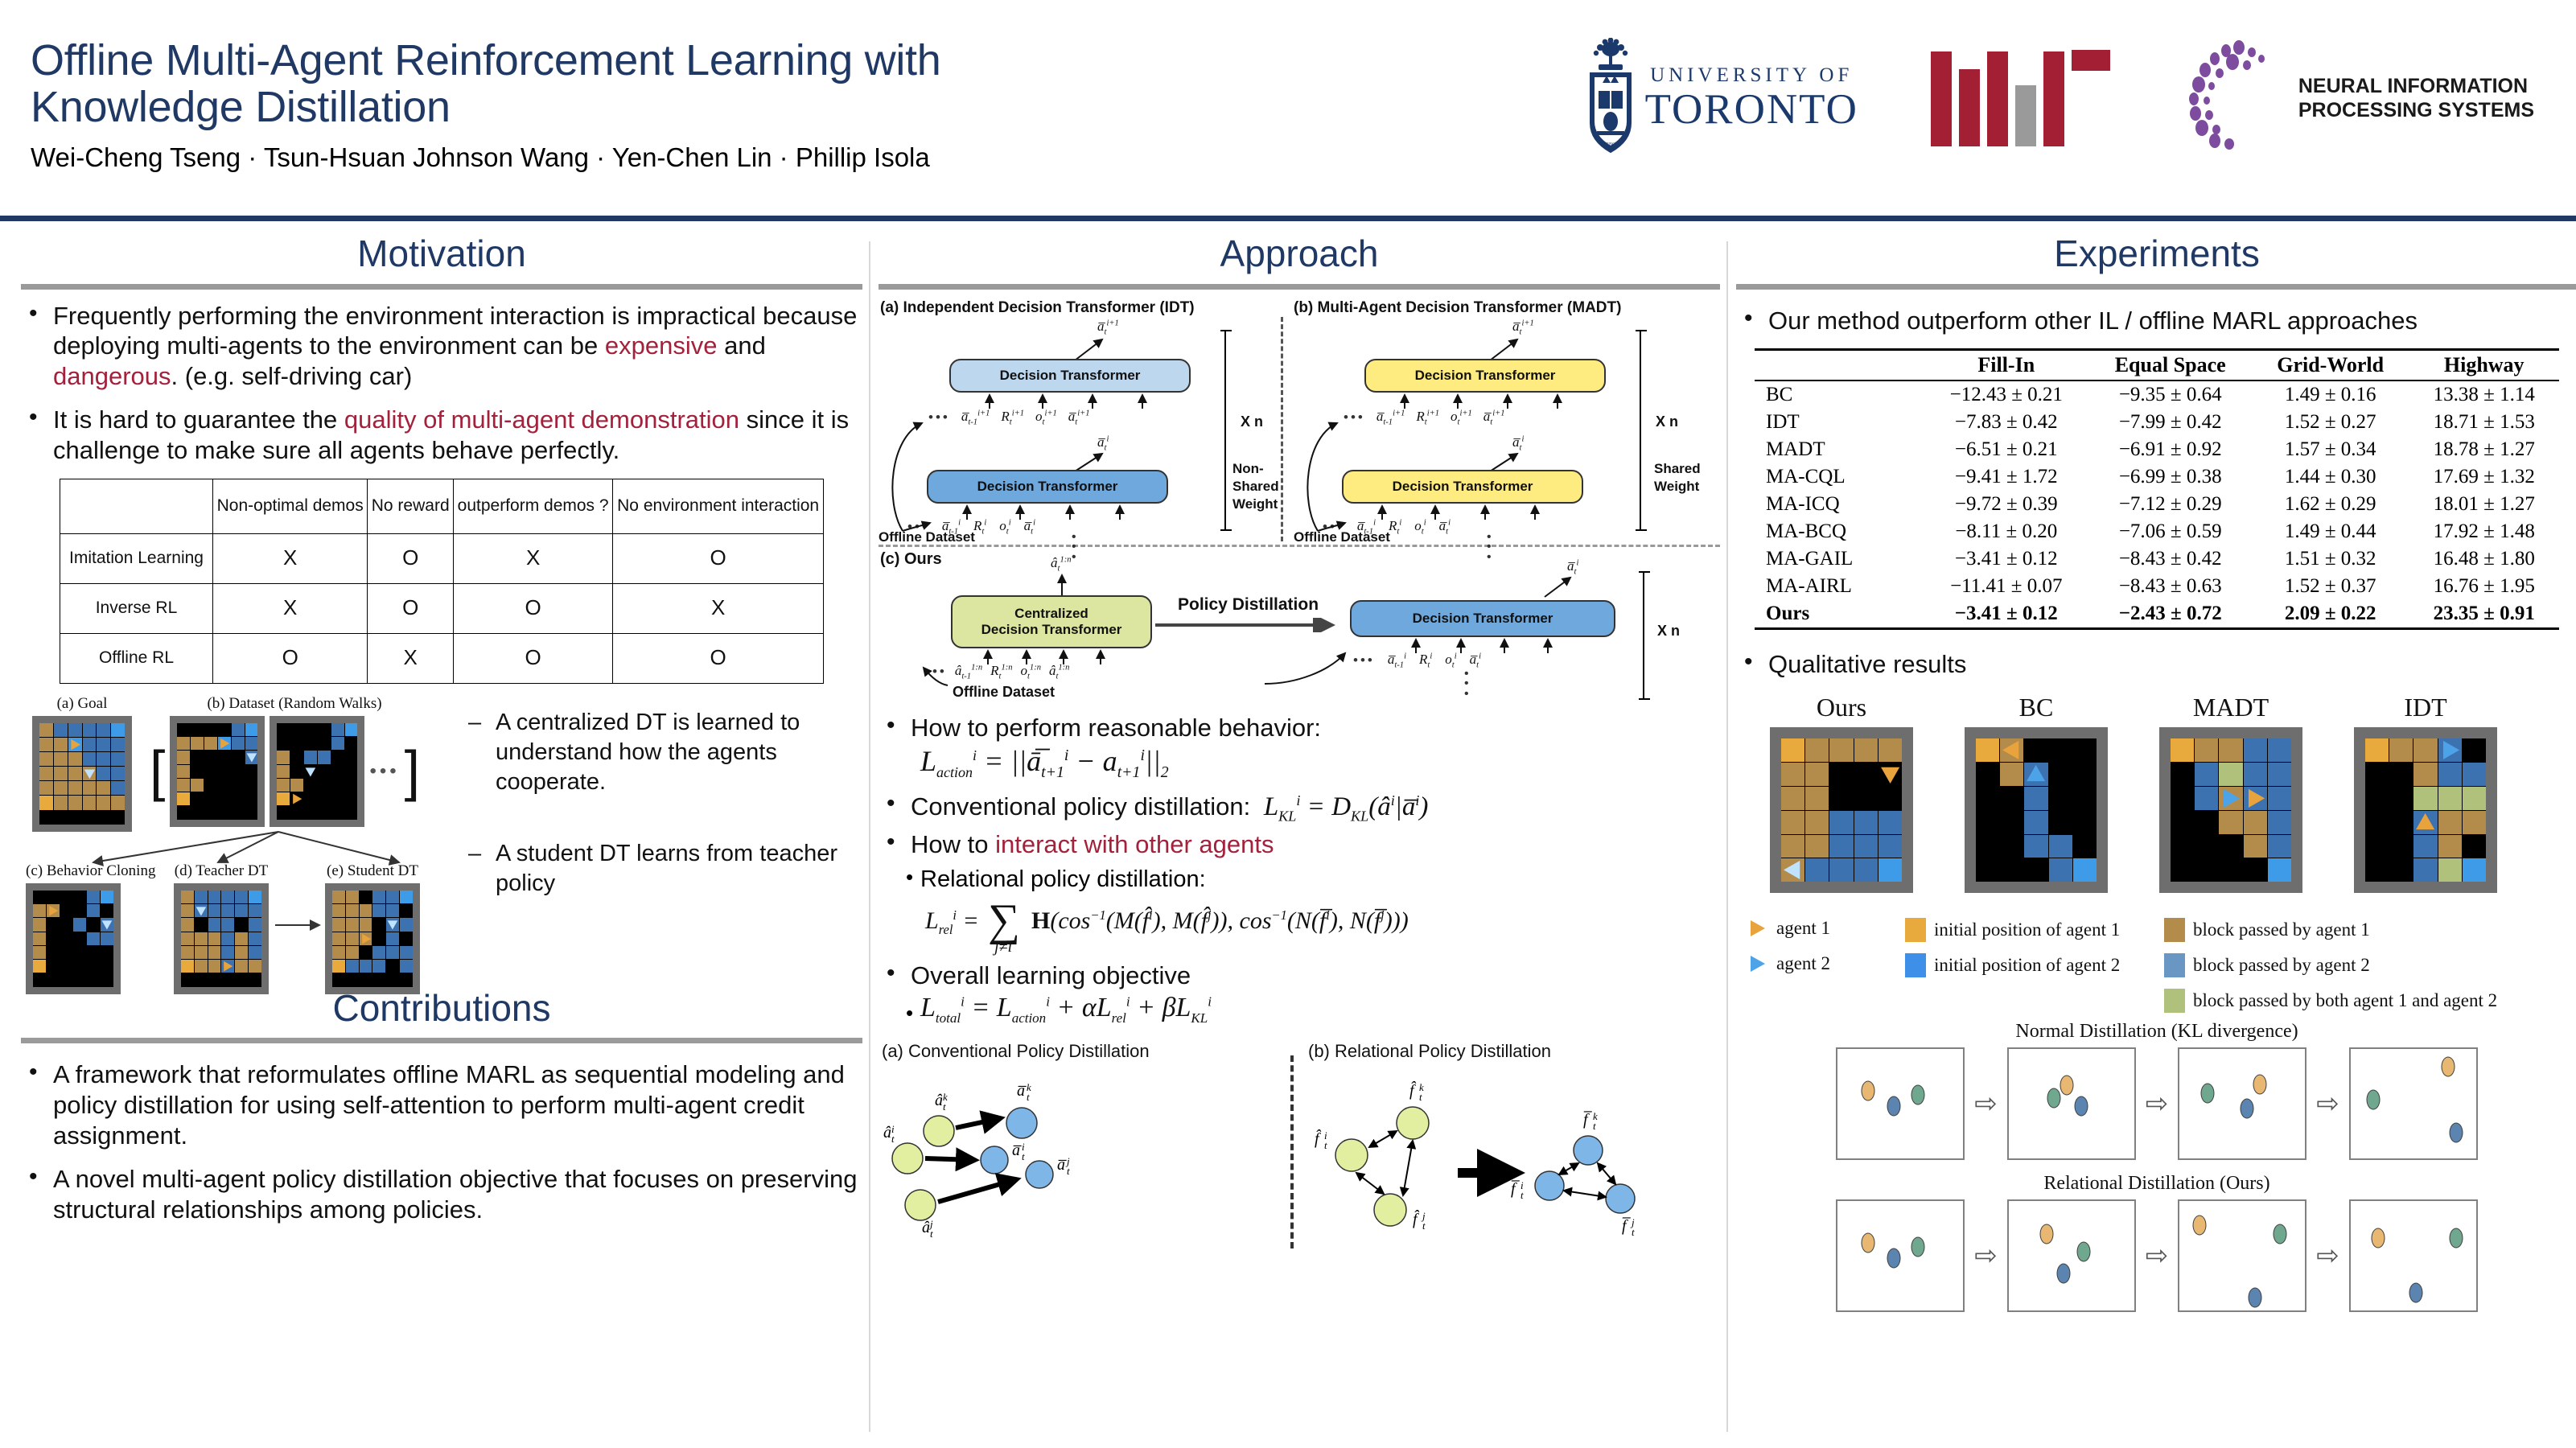 This screenshot has width=2576, height=1448. What do you see at coordinates (1256, 486) in the screenshot?
I see `panel-a-weight-note: Non-Shared Weight` at bounding box center [1256, 486].